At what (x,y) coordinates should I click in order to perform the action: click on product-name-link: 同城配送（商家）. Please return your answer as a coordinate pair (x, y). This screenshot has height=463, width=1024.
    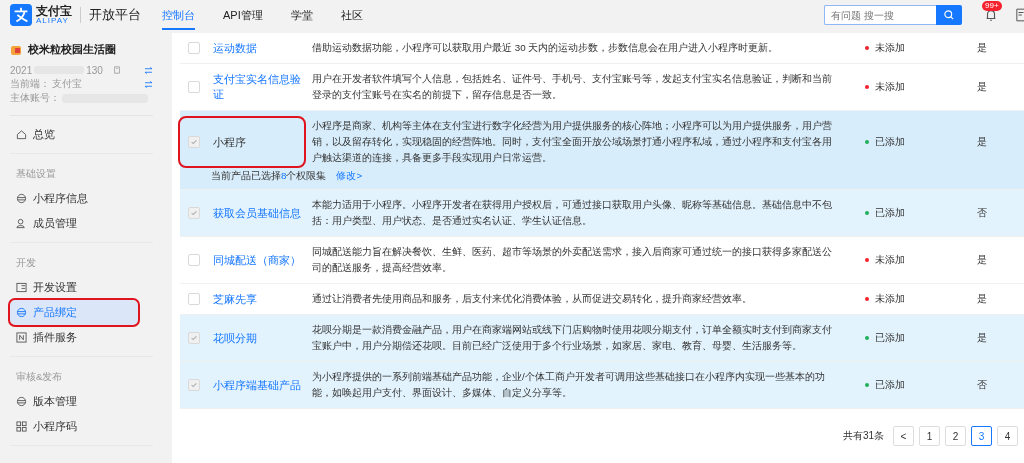
    Looking at the image, I should click on (258, 260).